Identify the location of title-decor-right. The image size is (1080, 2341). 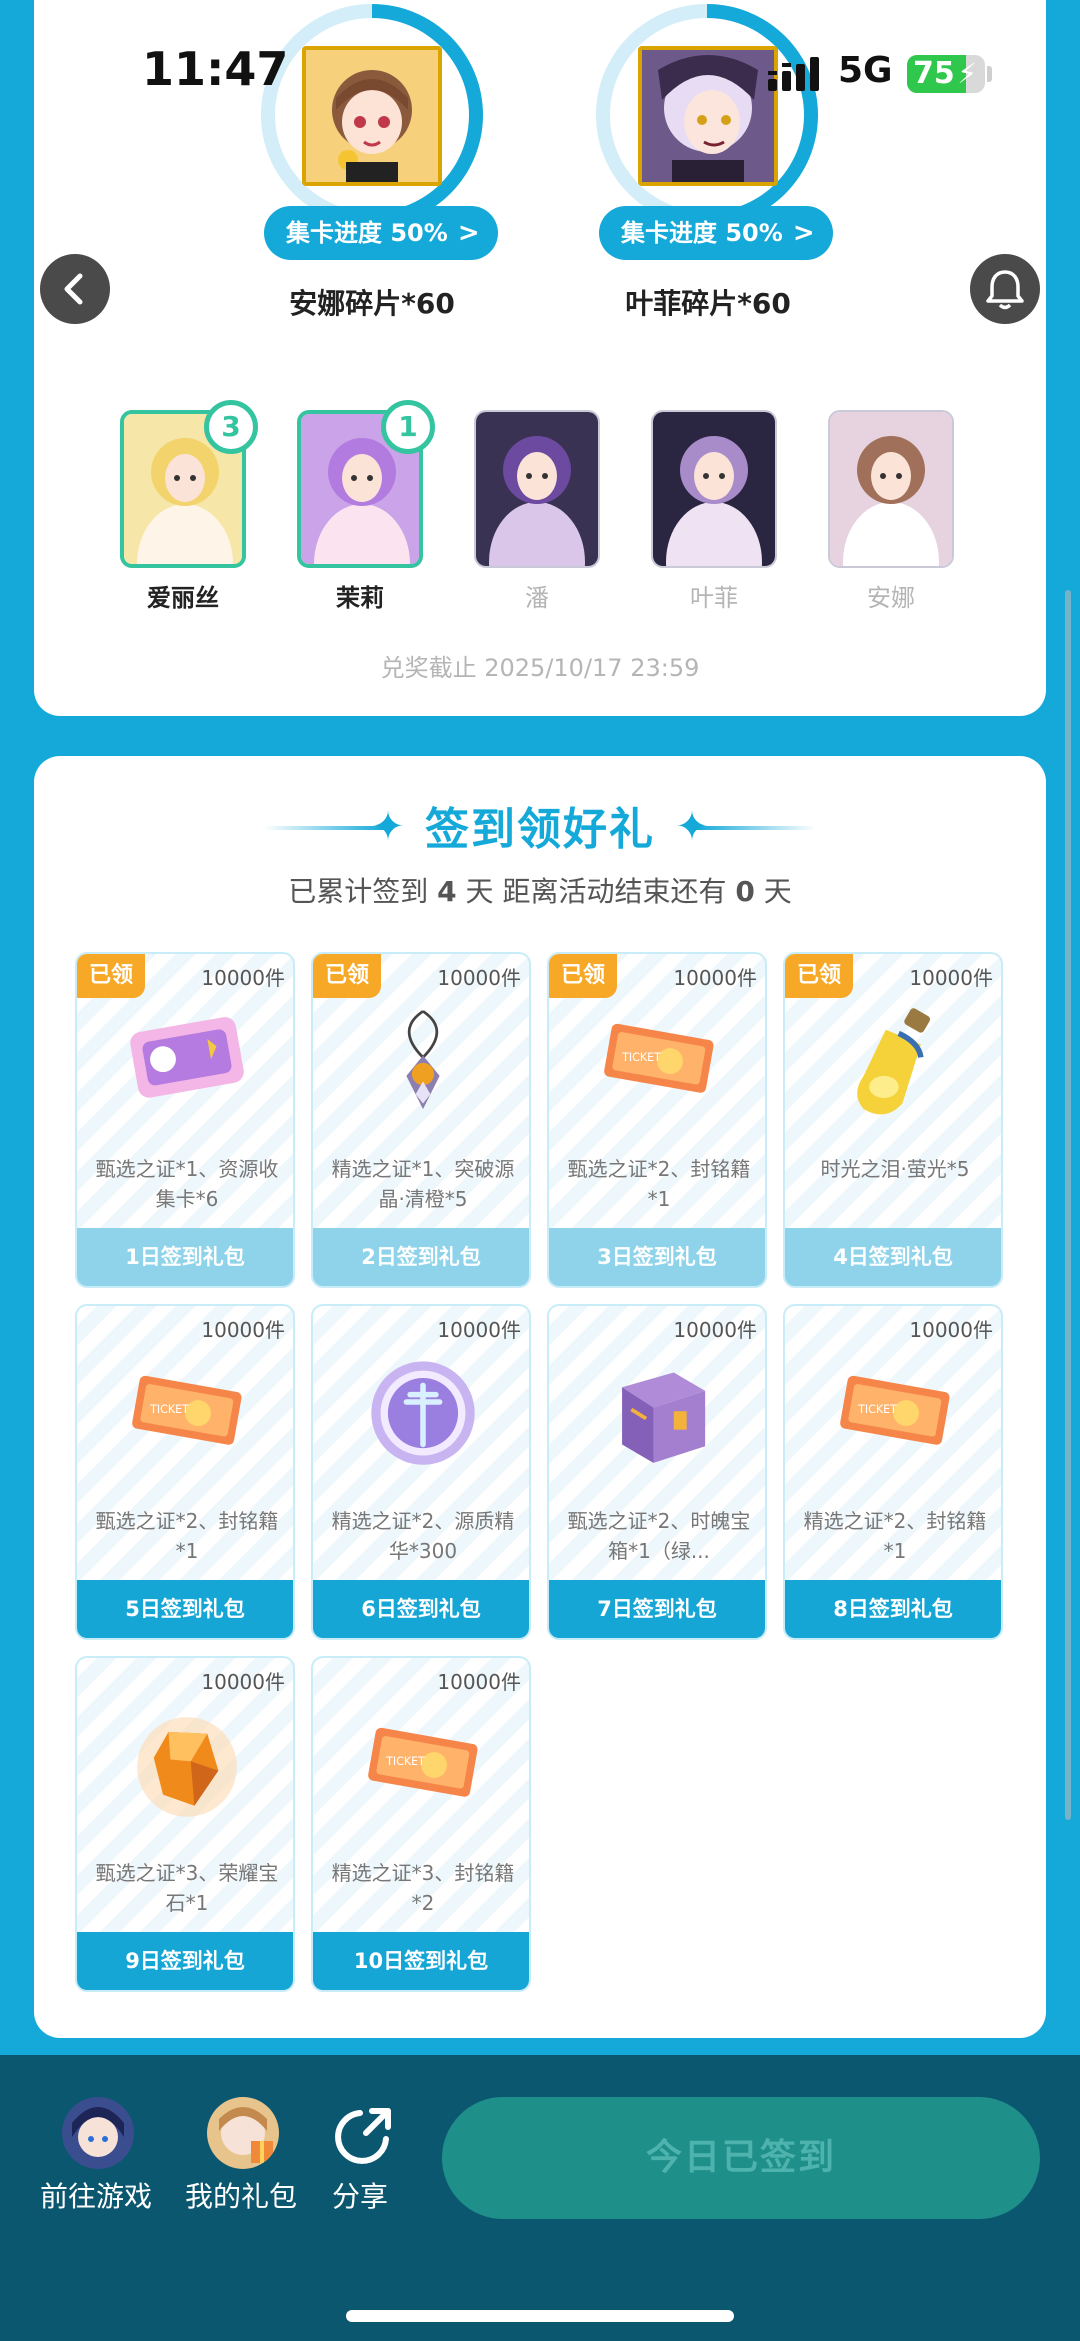
(756, 828).